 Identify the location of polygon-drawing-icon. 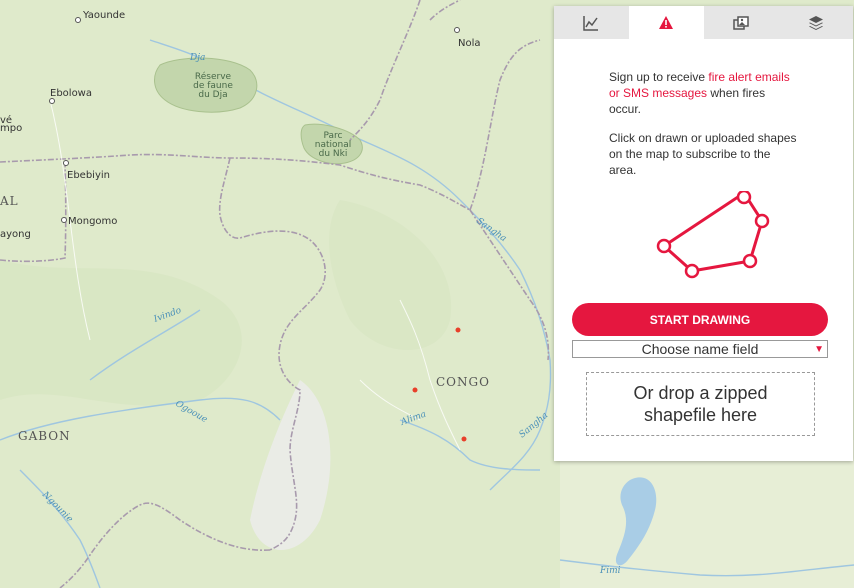
(713, 235).